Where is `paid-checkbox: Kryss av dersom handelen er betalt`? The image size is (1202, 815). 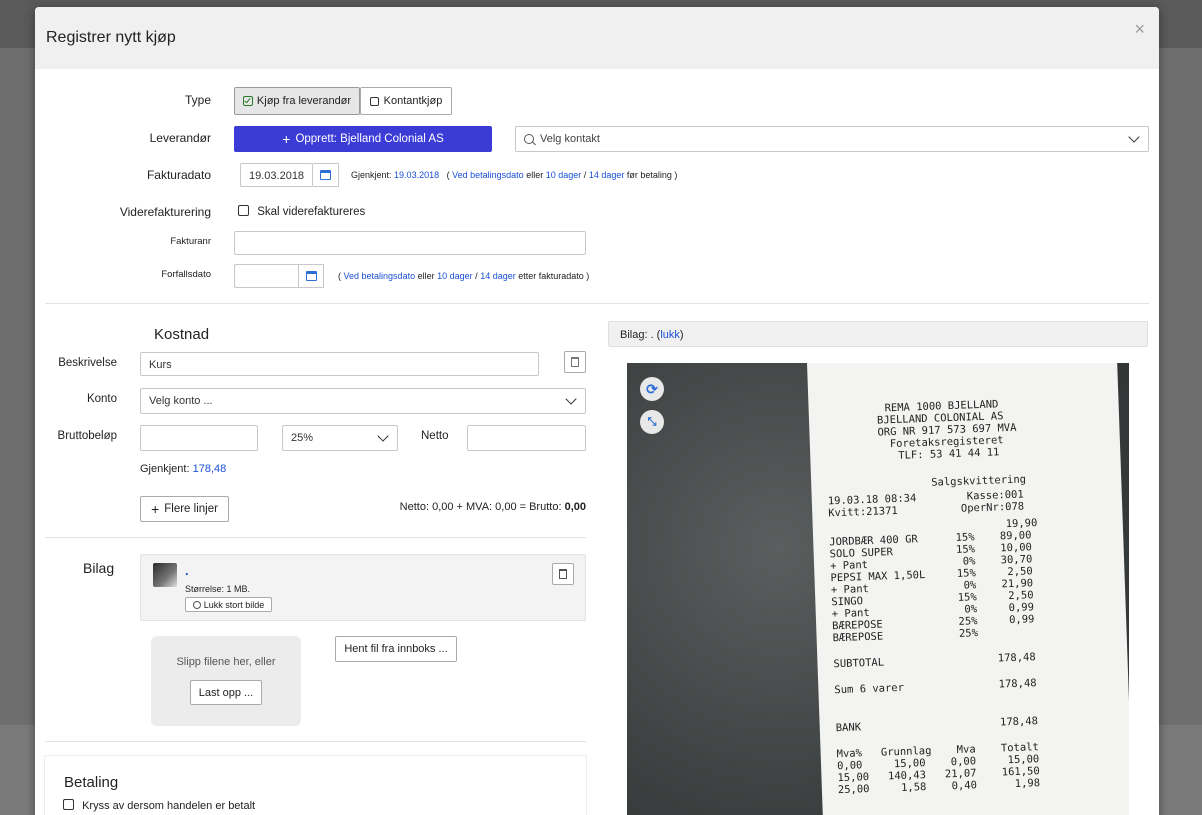 paid-checkbox: Kryss av dersom handelen er betalt is located at coordinates (159, 805).